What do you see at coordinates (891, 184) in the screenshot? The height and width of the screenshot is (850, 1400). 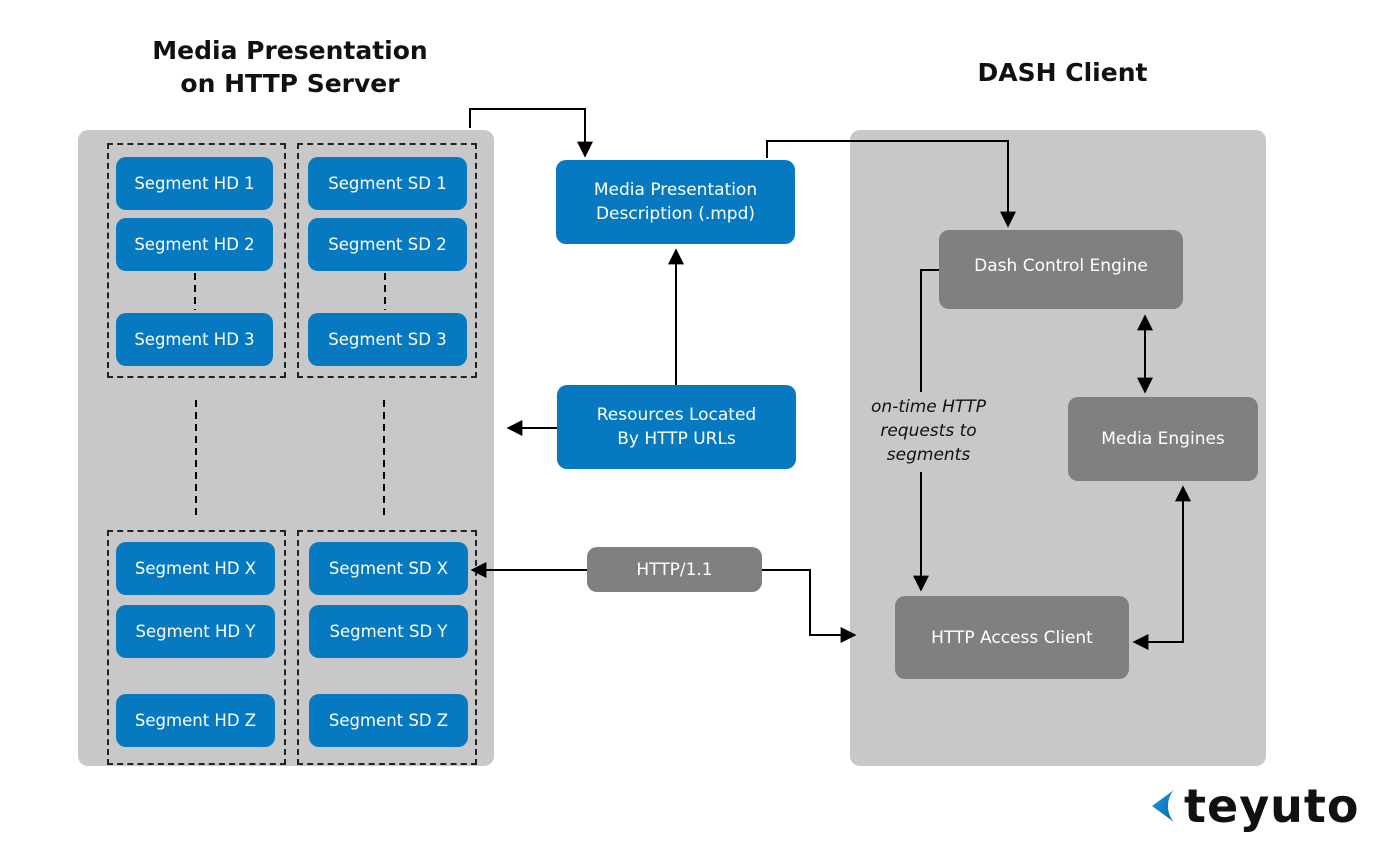 I see `mpd-to-control-engine-arrow` at bounding box center [891, 184].